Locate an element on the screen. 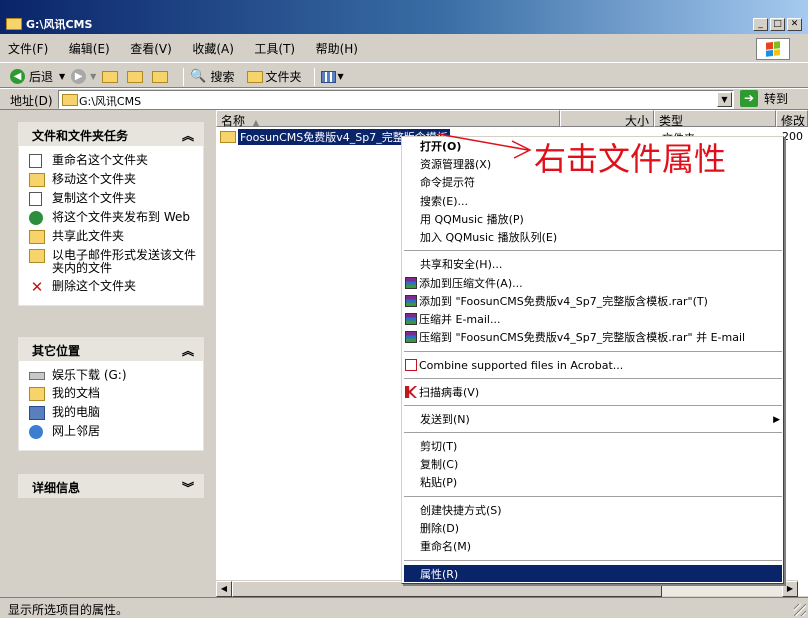 The image size is (808, 618). folders-icon is located at coordinates (254, 76).